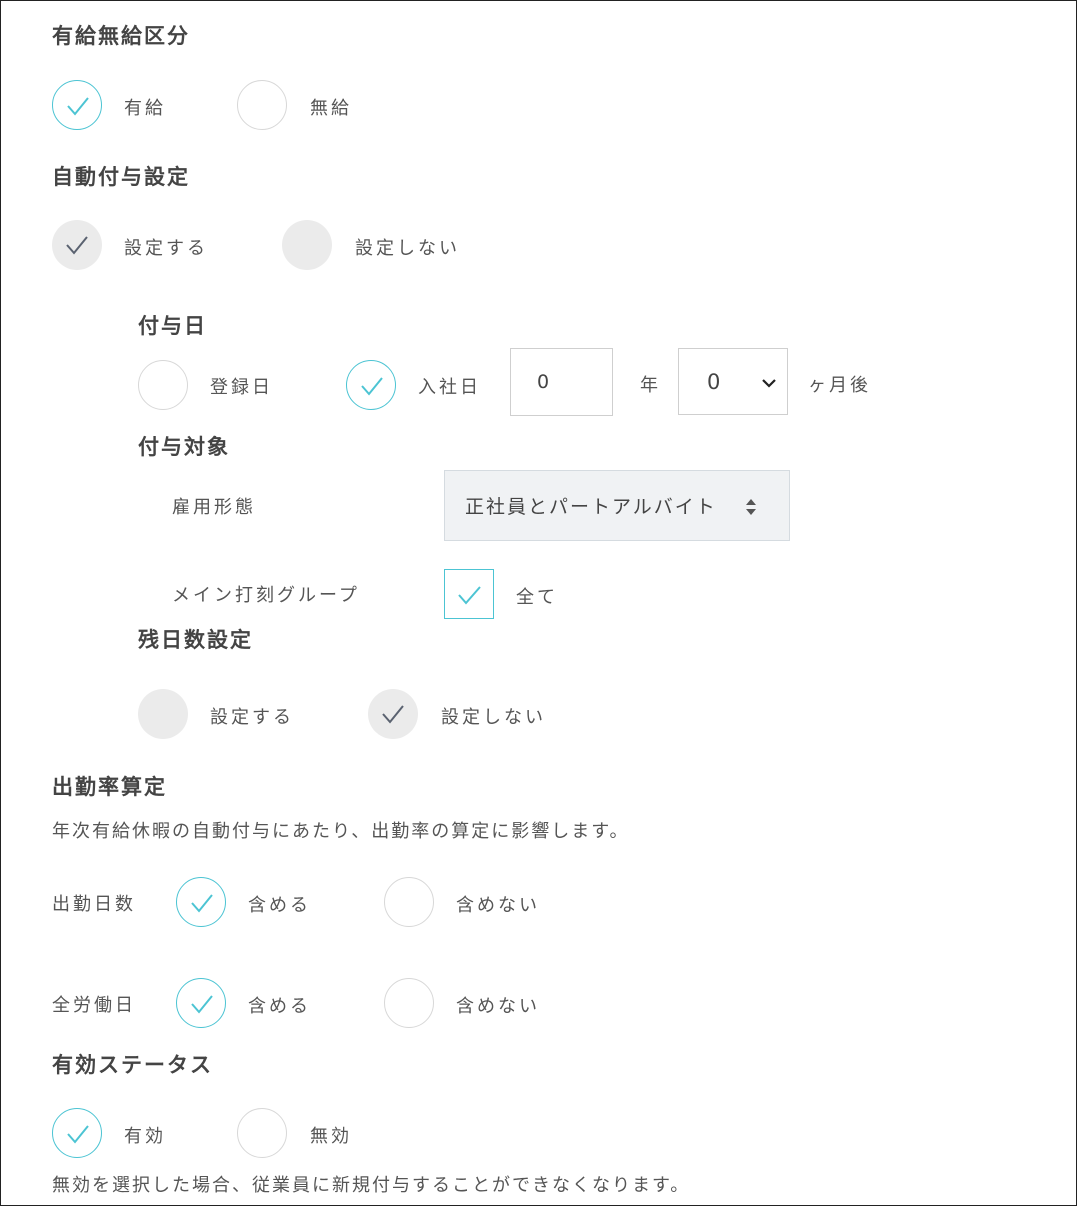 This screenshot has width=1077, height=1206. What do you see at coordinates (94, 1005) in the screenshot?
I see `total-work-days-label: 全労働日` at bounding box center [94, 1005].